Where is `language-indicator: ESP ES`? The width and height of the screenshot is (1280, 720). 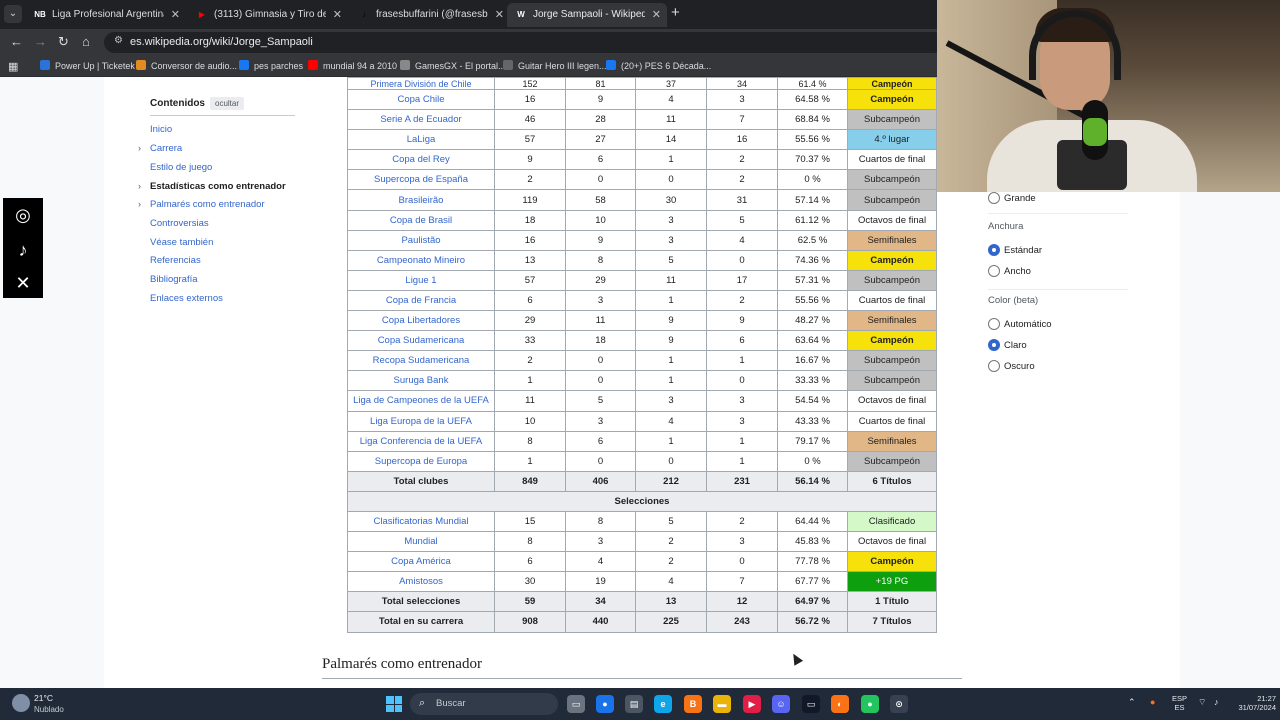
language-indicator: ESP ES is located at coordinates (1179, 703).